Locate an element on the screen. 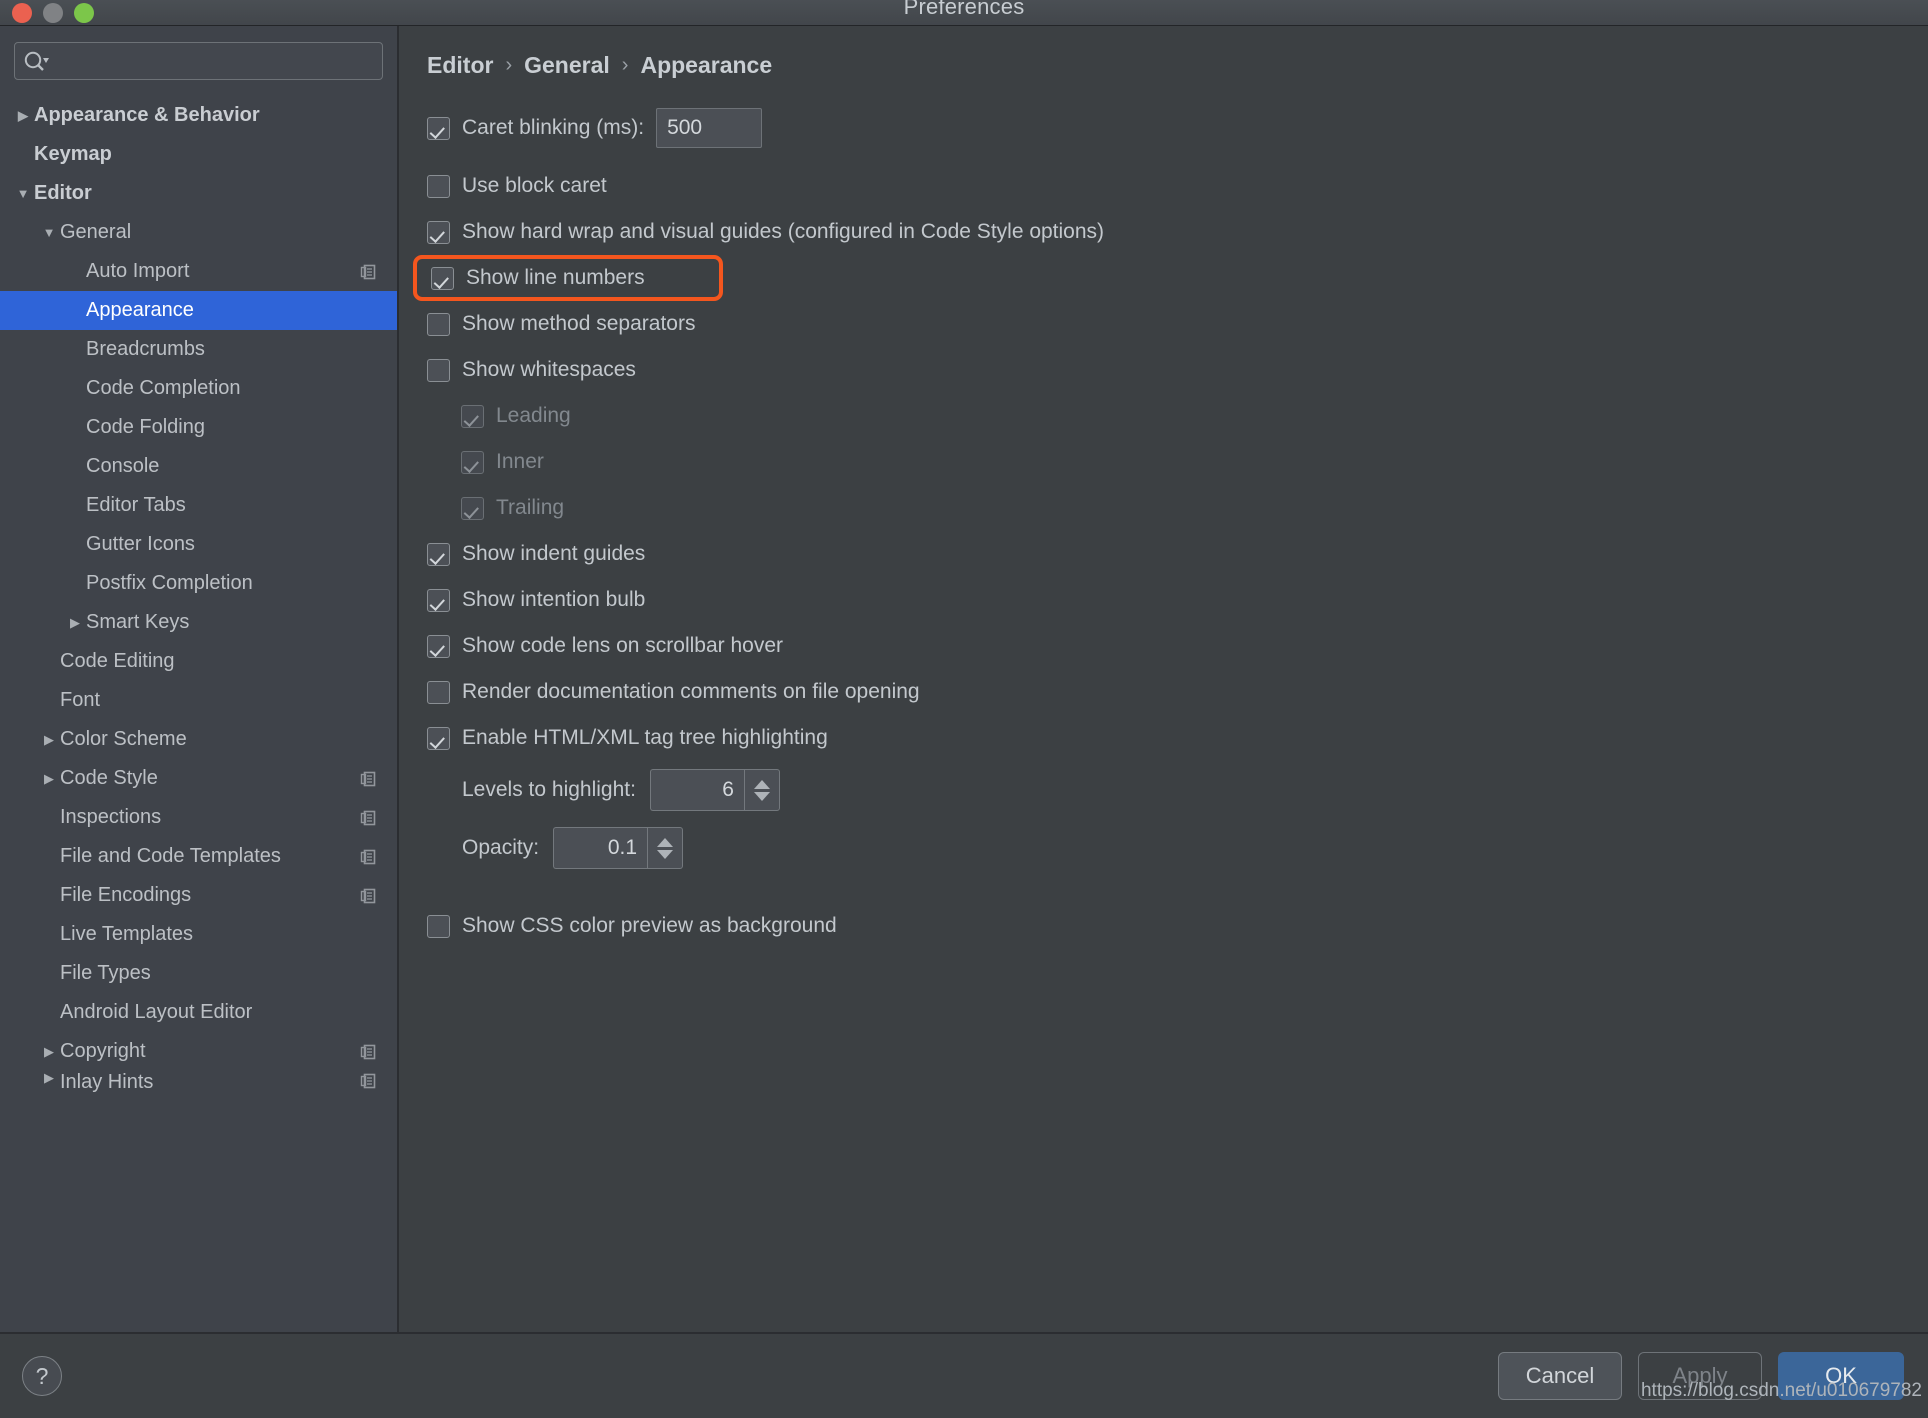 Image resolution: width=1928 pixels, height=1418 pixels. sidebar-item-code-completion: ▶Code Completion is located at coordinates (198, 388).